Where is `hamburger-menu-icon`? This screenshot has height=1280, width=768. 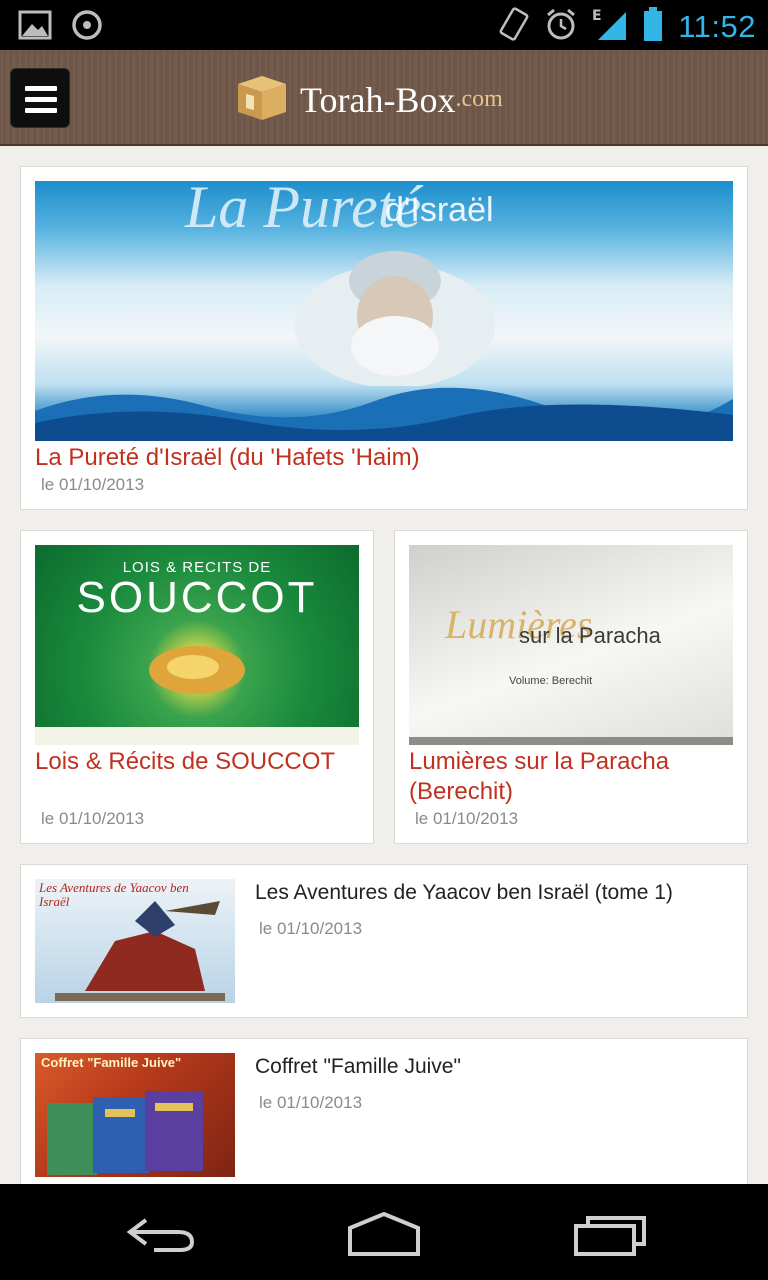 hamburger-menu-icon is located at coordinates (41, 88).